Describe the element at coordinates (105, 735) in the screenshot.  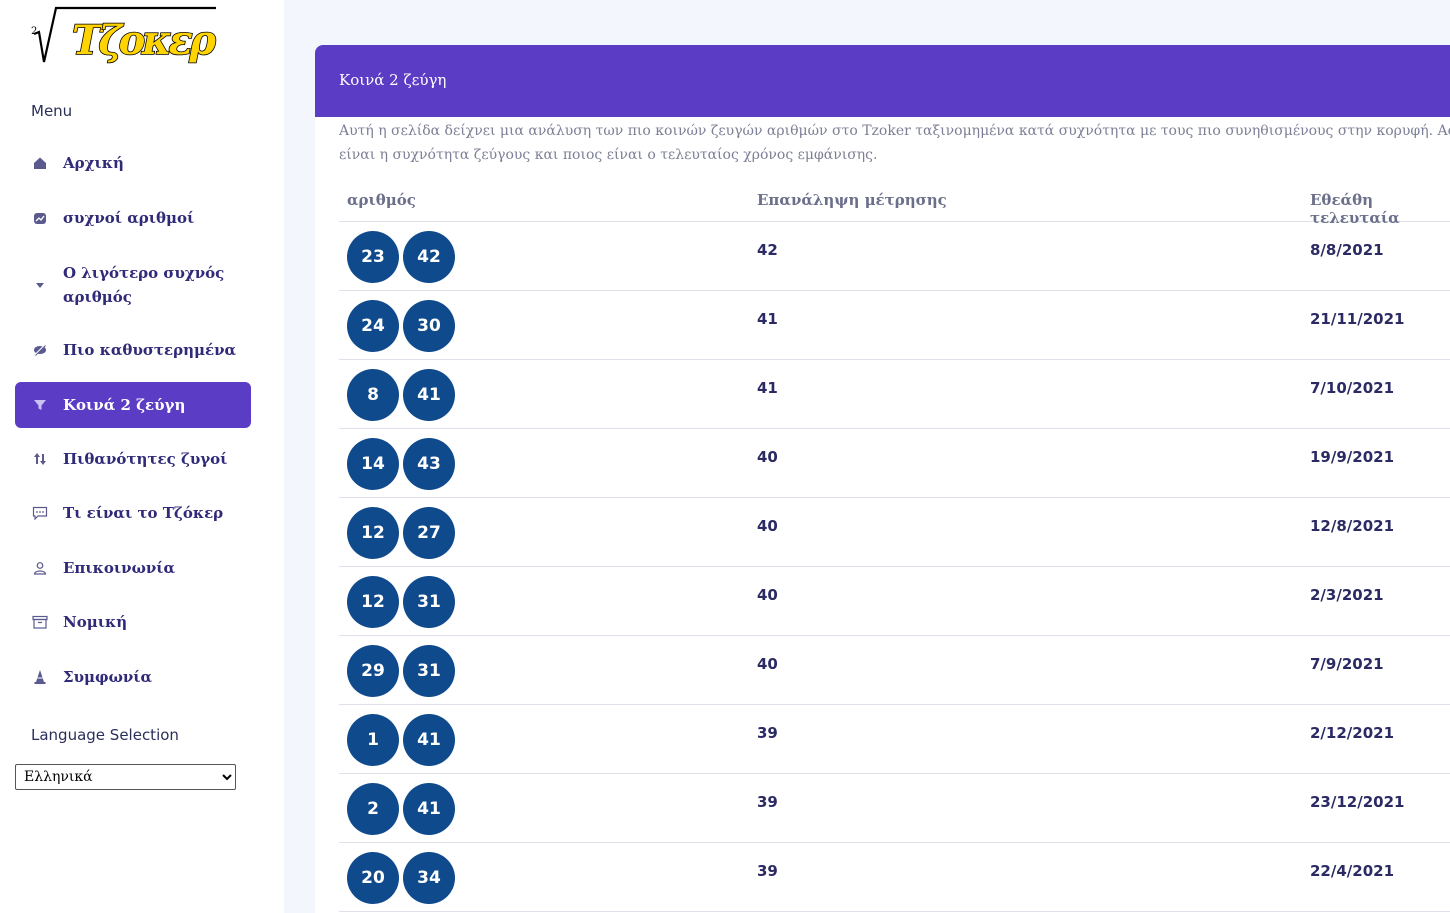
I see `language-heading: Language Selection` at that location.